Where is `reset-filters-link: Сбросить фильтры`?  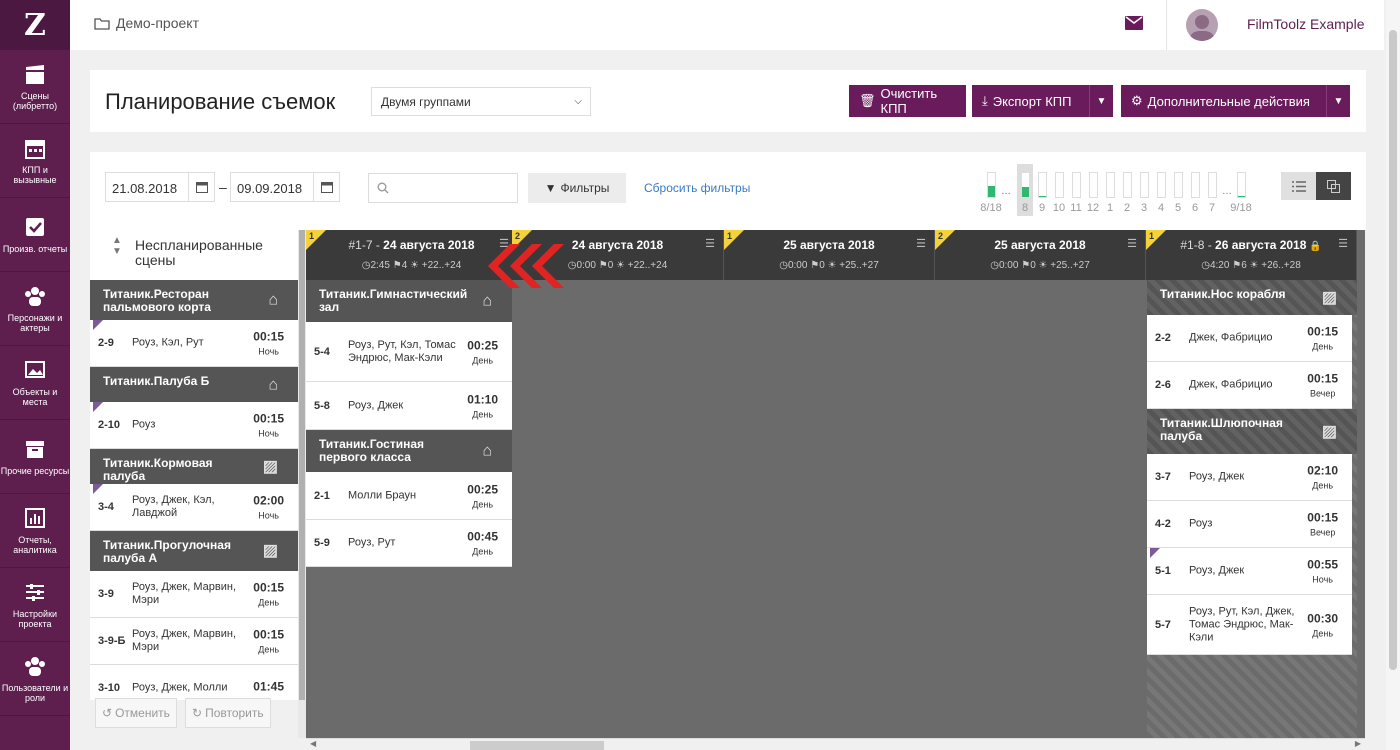 reset-filters-link: Сбросить фильтры is located at coordinates (697, 188).